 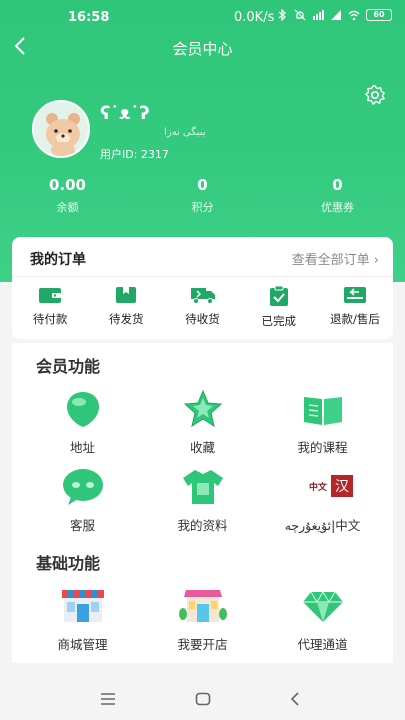 I want to click on user-subname: بىبگى نەزا, so click(x=185, y=132).